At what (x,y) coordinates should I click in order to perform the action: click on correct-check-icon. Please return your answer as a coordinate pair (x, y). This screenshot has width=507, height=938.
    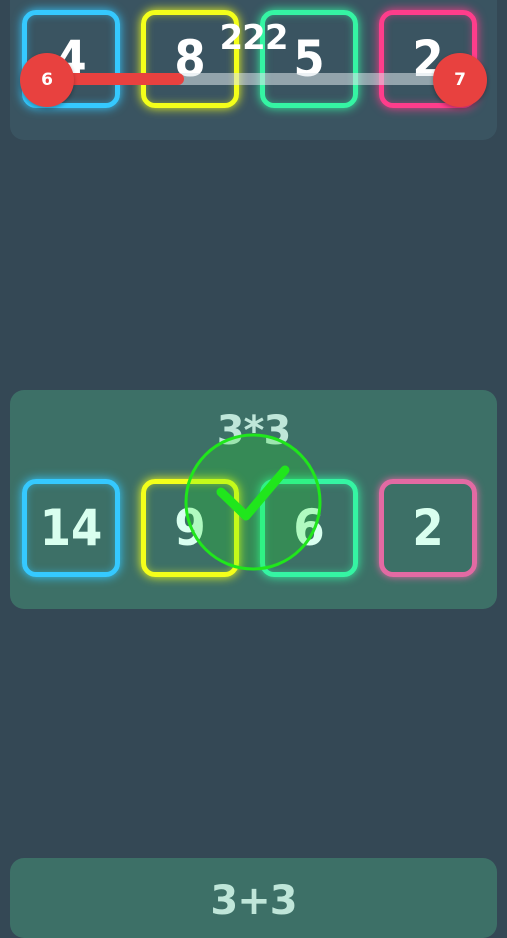
    Looking at the image, I should click on (253, 502).